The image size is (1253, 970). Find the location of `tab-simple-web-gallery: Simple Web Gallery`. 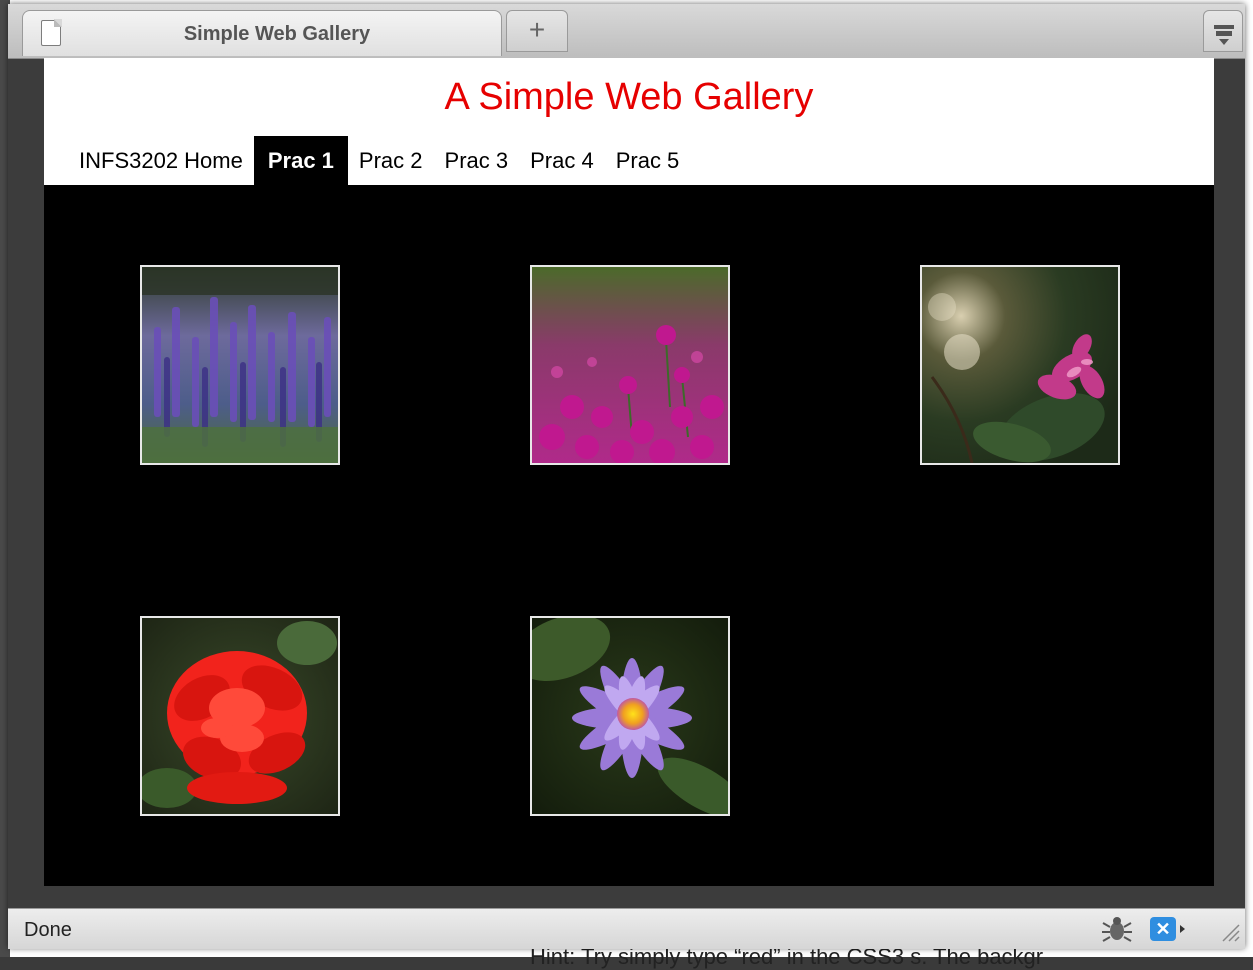

tab-simple-web-gallery: Simple Web Gallery is located at coordinates (262, 33).